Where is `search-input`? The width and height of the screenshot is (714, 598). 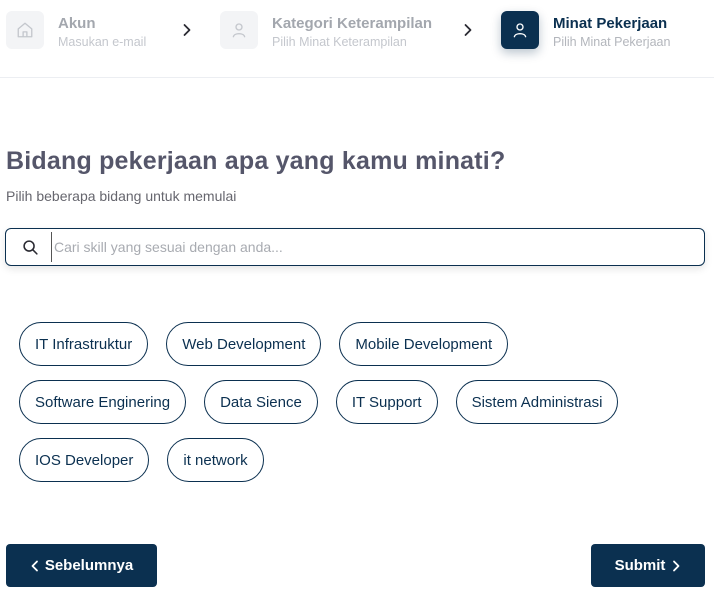 search-input is located at coordinates (361, 247).